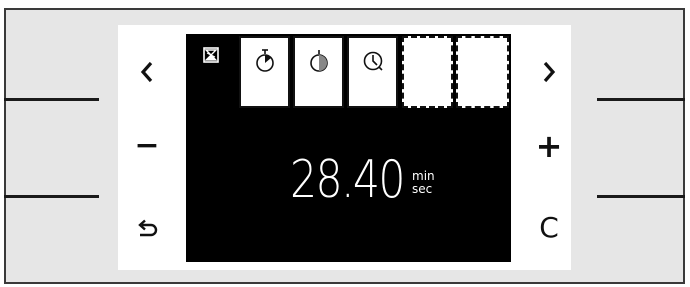 The width and height of the screenshot is (690, 287). I want to click on tab-stopwatch, so click(264, 72).